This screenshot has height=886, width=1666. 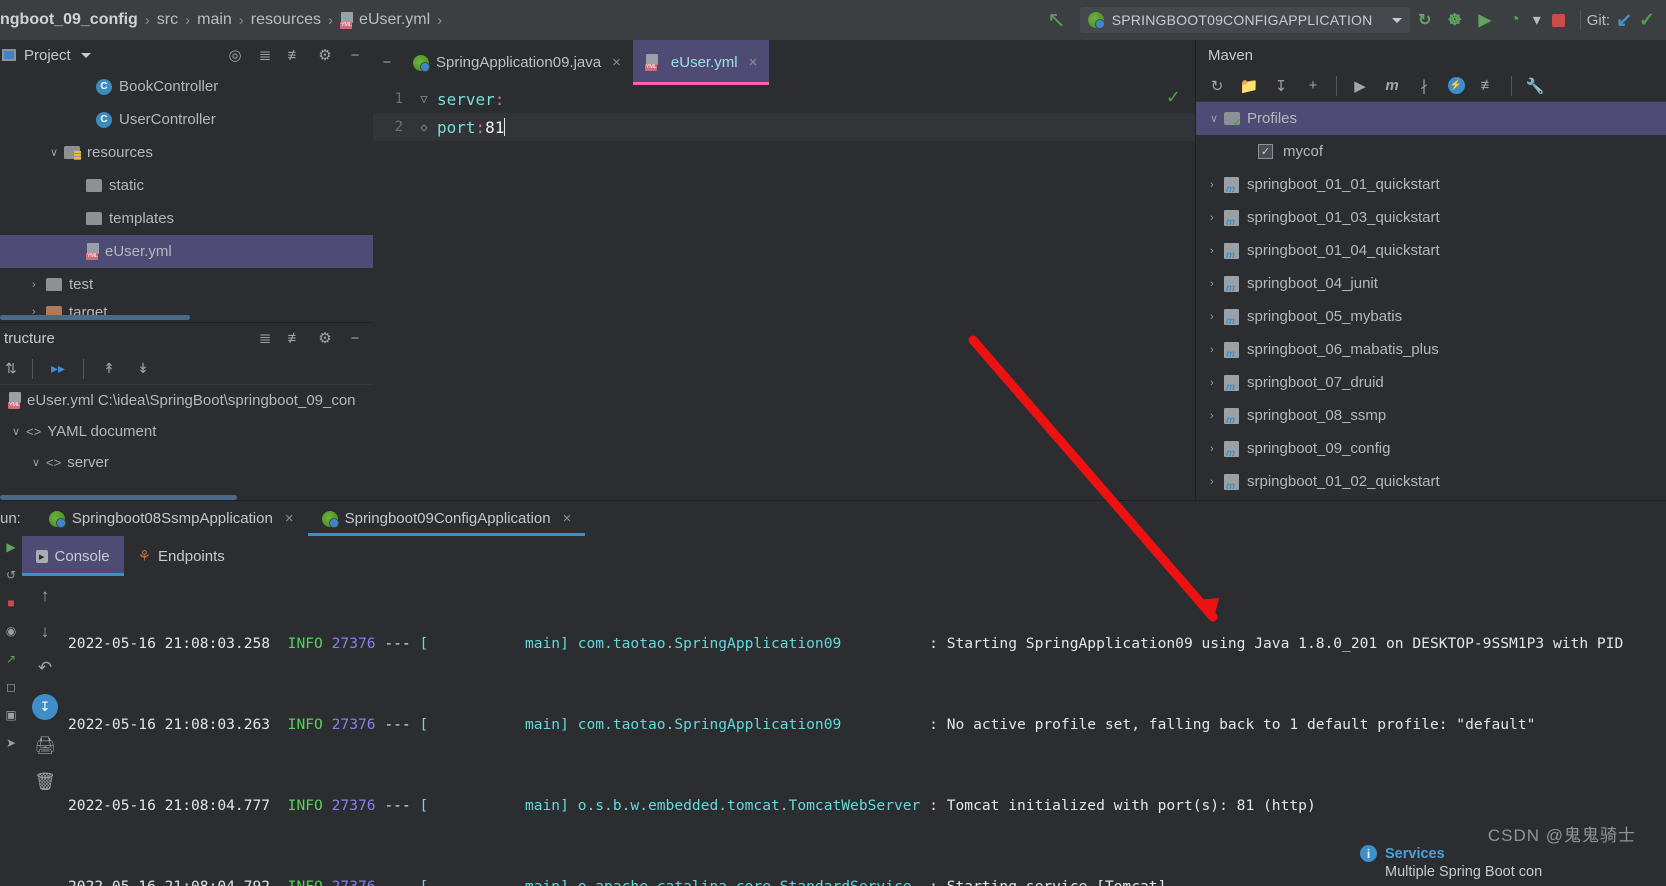 I want to click on fold-collapse-icon: ▽, so click(x=424, y=99).